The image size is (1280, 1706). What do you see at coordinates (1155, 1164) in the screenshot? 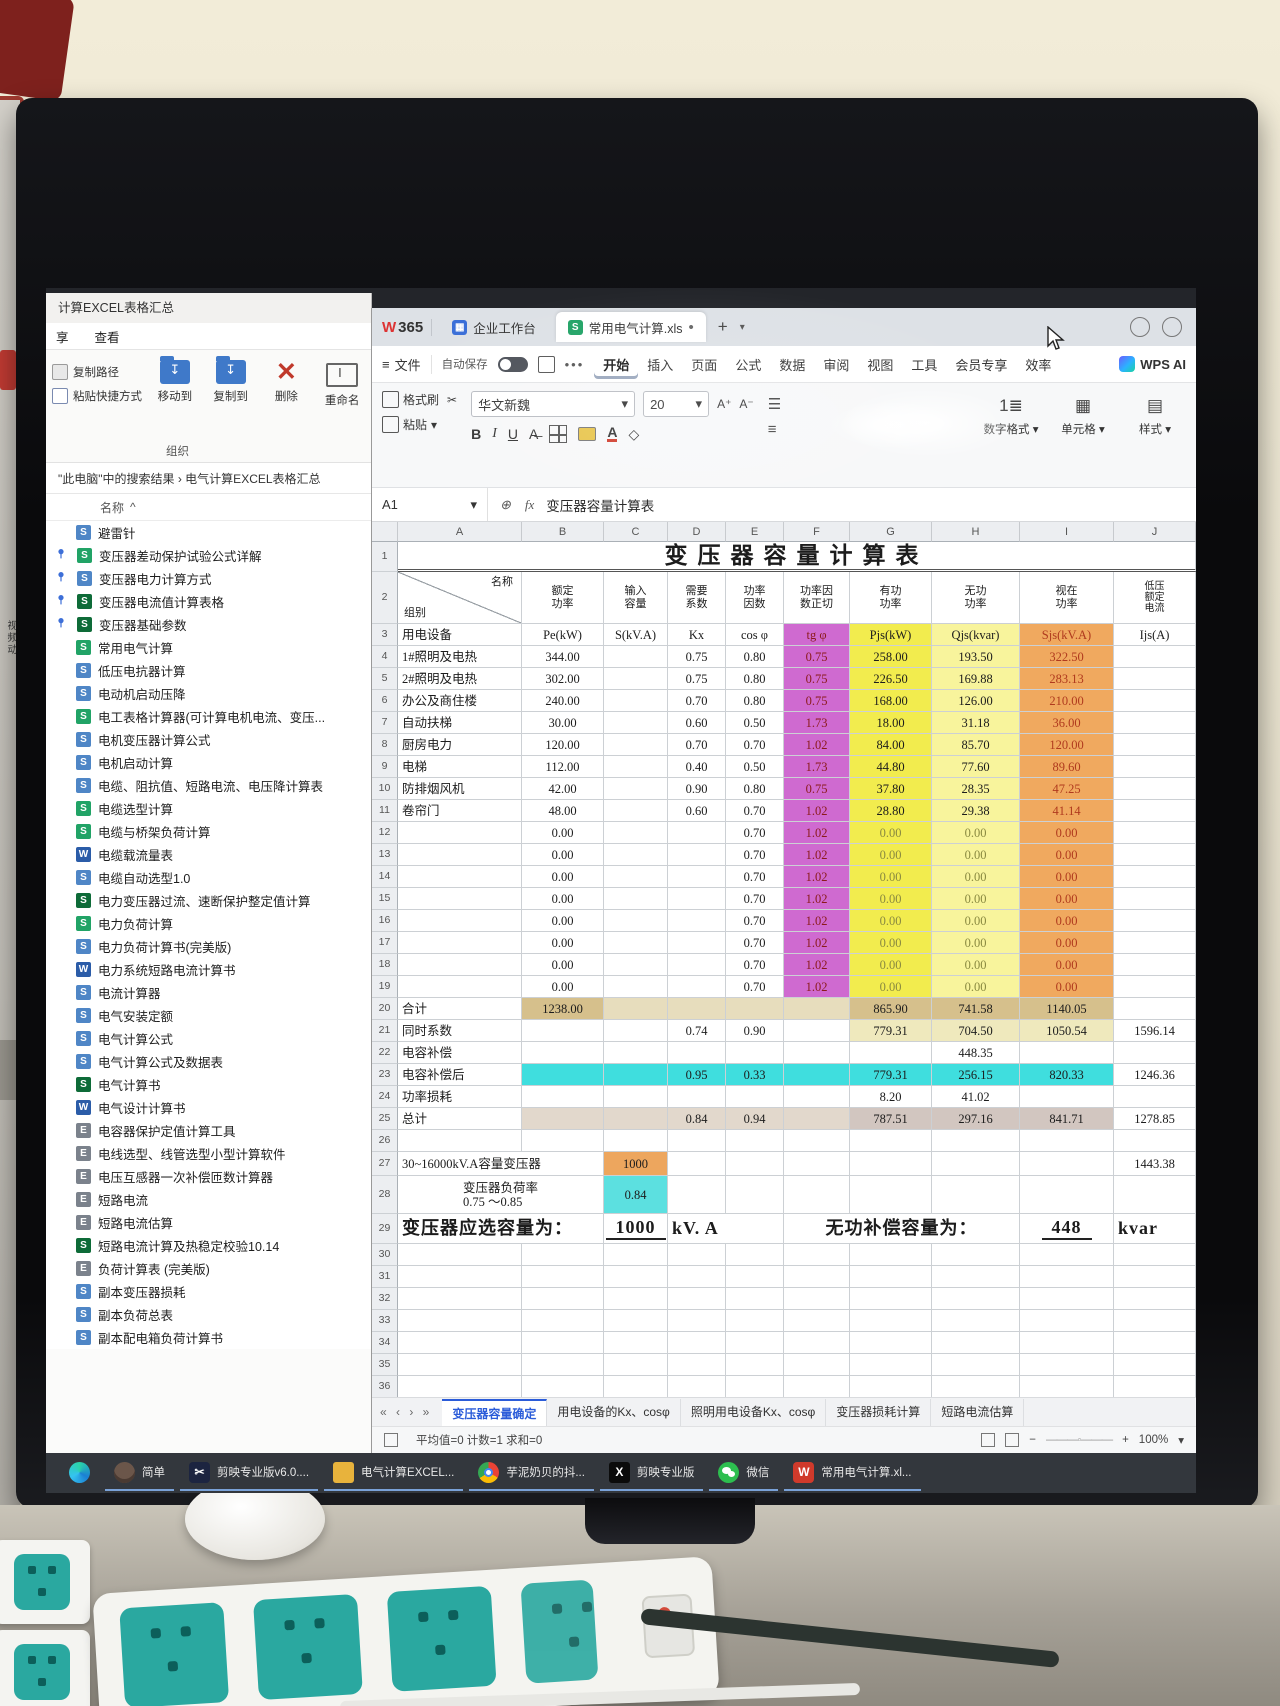
I see `cell-J27: 1443.38` at bounding box center [1155, 1164].